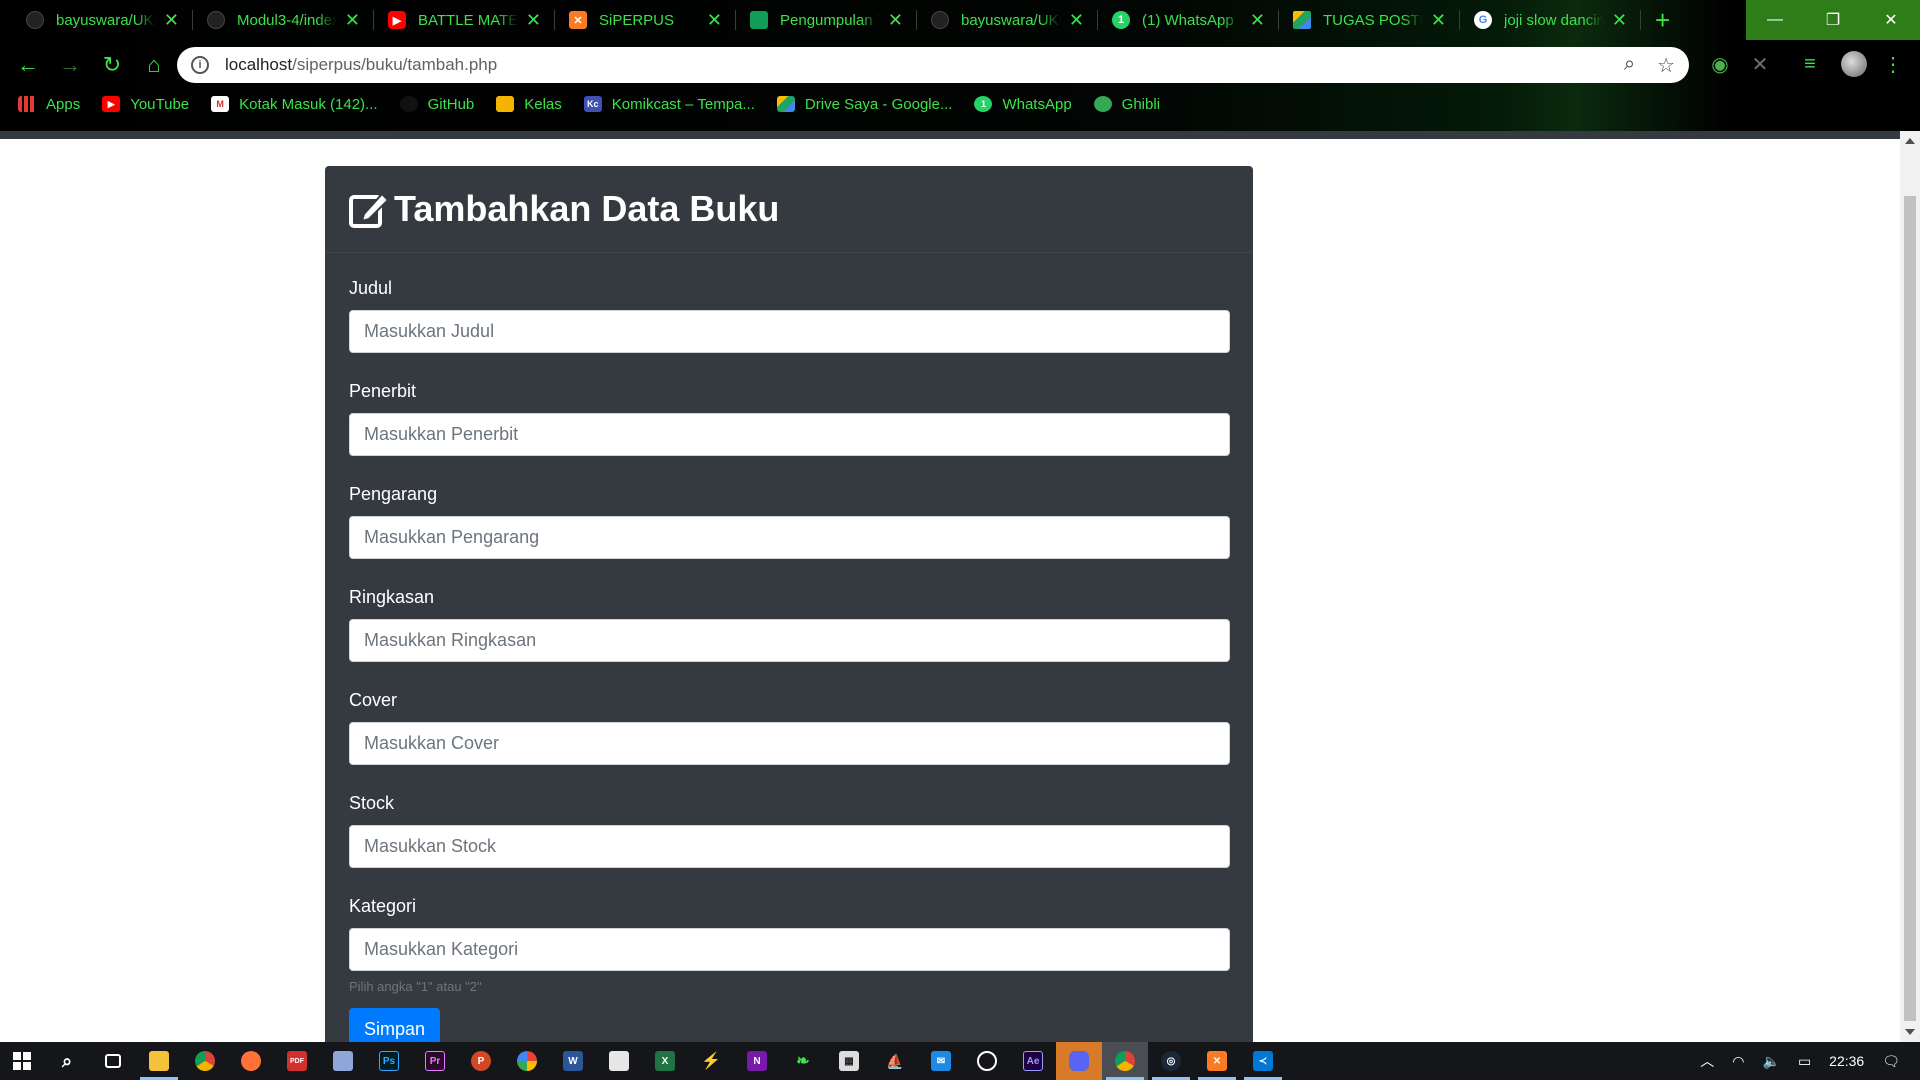  Describe the element at coordinates (1775, 20) in the screenshot. I see `minimize-button: —` at that location.